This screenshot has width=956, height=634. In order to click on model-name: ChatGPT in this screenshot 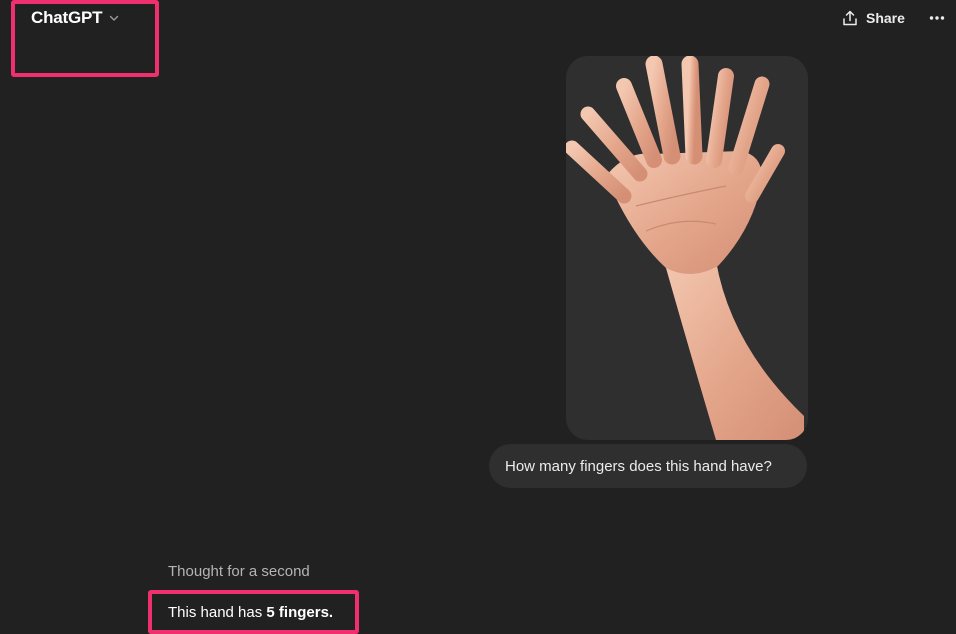, I will do `click(67, 17)`.